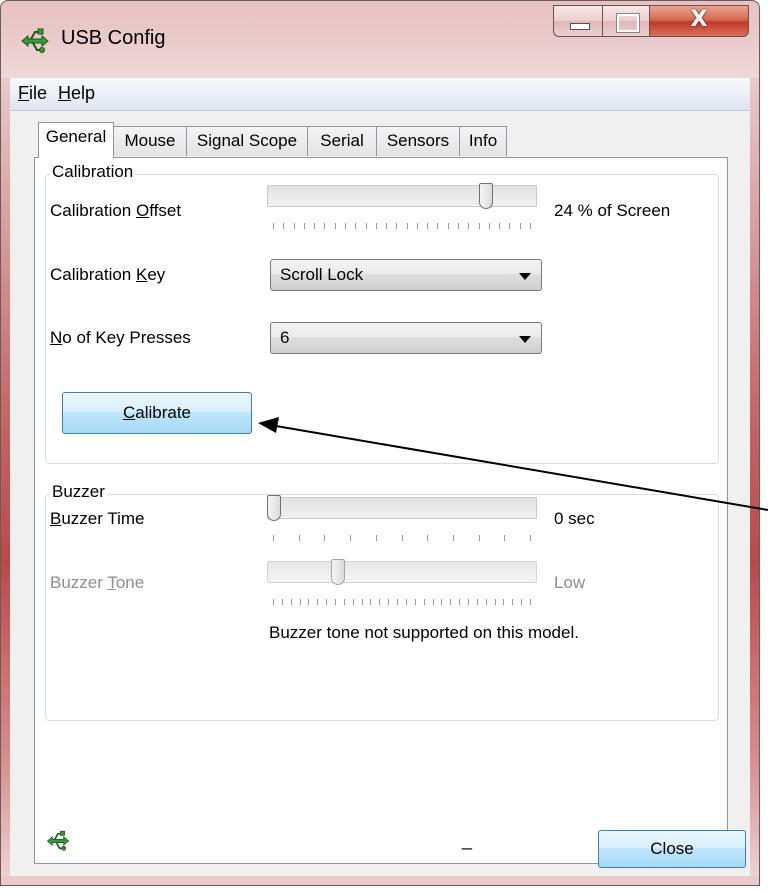  What do you see at coordinates (56, 518) in the screenshot?
I see `label-mnemonic: B` at bounding box center [56, 518].